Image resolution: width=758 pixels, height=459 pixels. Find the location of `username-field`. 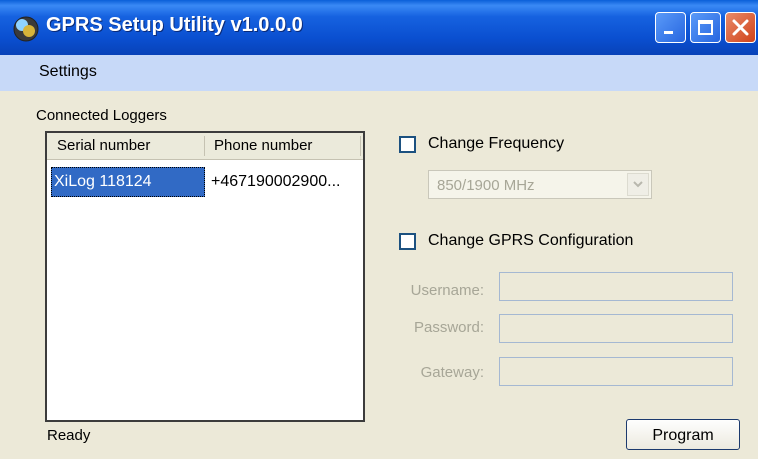

username-field is located at coordinates (616, 286).